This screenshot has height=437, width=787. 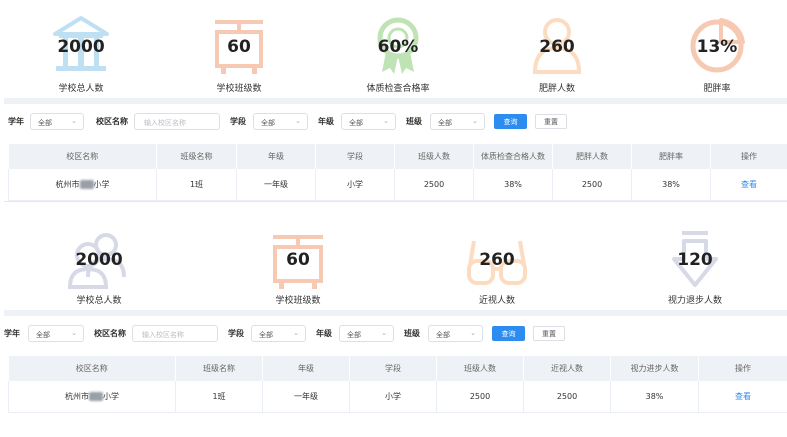 I want to click on year-select-value: 全部, so click(x=45, y=123).